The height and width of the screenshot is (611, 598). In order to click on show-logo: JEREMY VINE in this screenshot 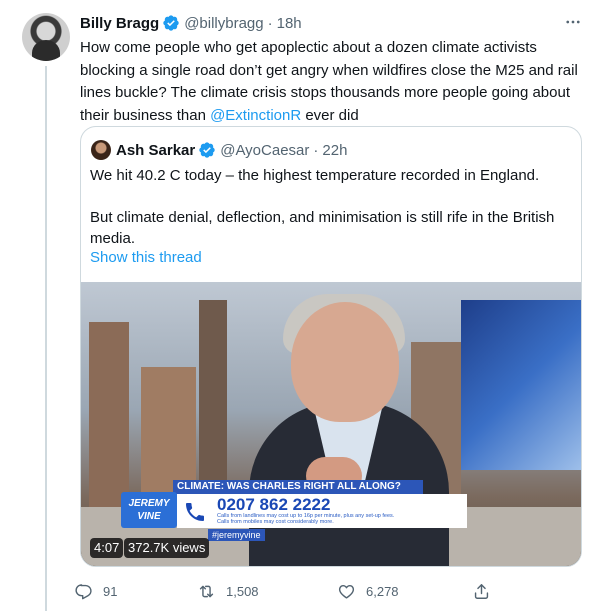, I will do `click(149, 510)`.